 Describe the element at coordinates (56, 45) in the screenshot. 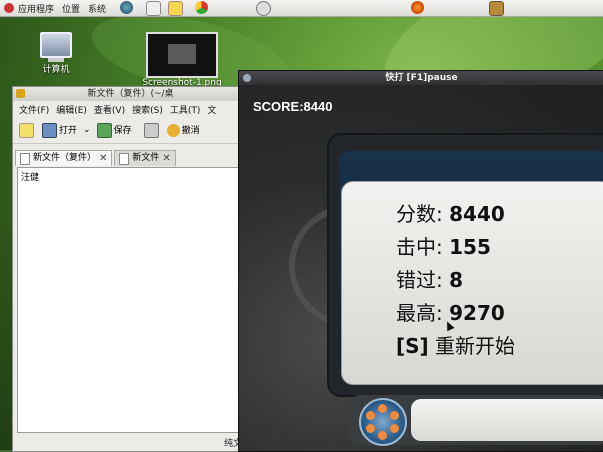

I see `computer-icon` at that location.